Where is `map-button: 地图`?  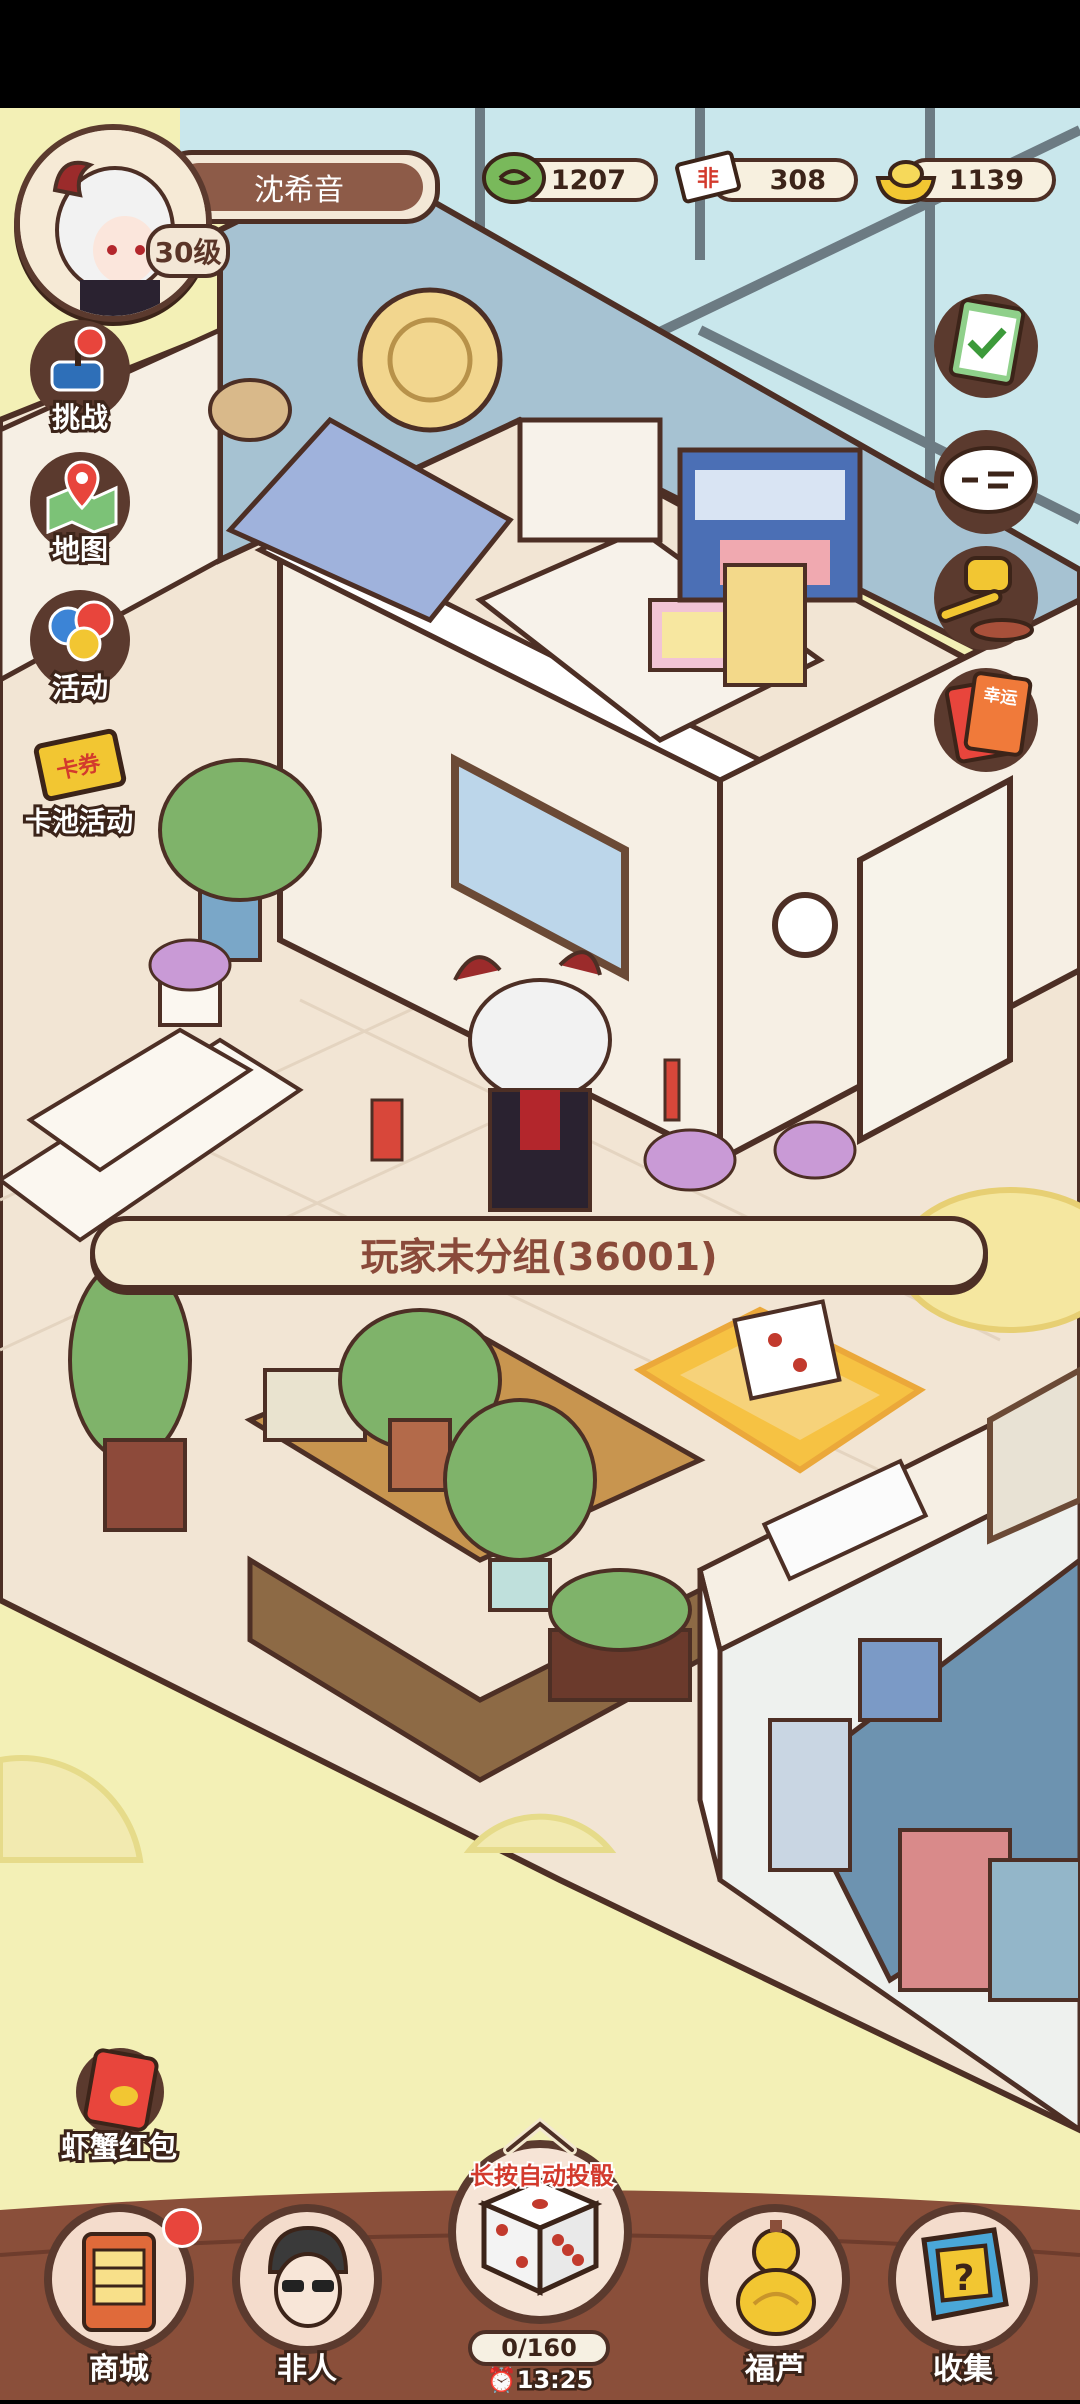 map-button: 地图 is located at coordinates (80, 512).